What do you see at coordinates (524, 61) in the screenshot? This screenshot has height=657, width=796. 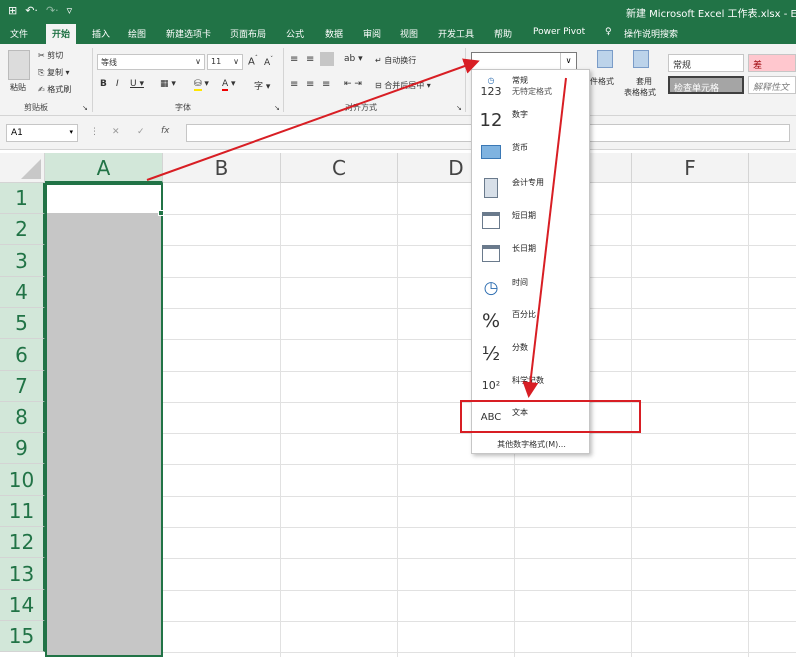 I see `number-format-field: ∨` at bounding box center [524, 61].